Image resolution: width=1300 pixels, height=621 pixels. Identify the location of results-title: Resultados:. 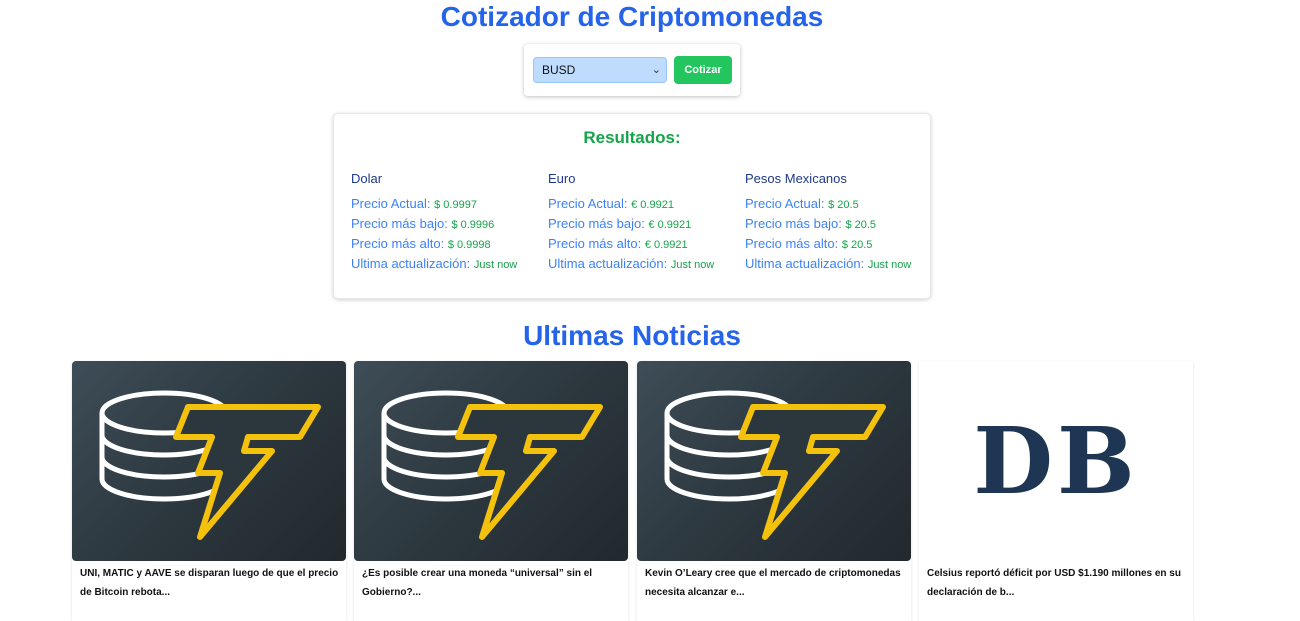
(632, 137).